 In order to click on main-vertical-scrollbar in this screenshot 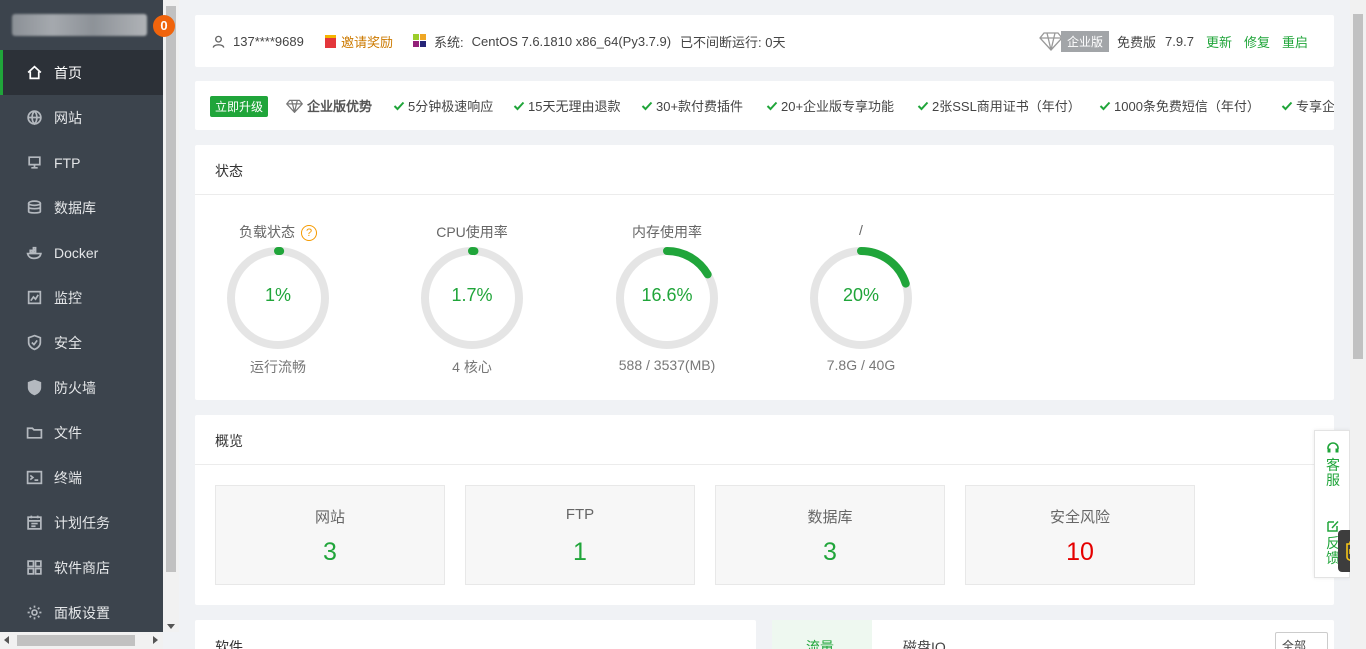, I will do `click(1358, 324)`.